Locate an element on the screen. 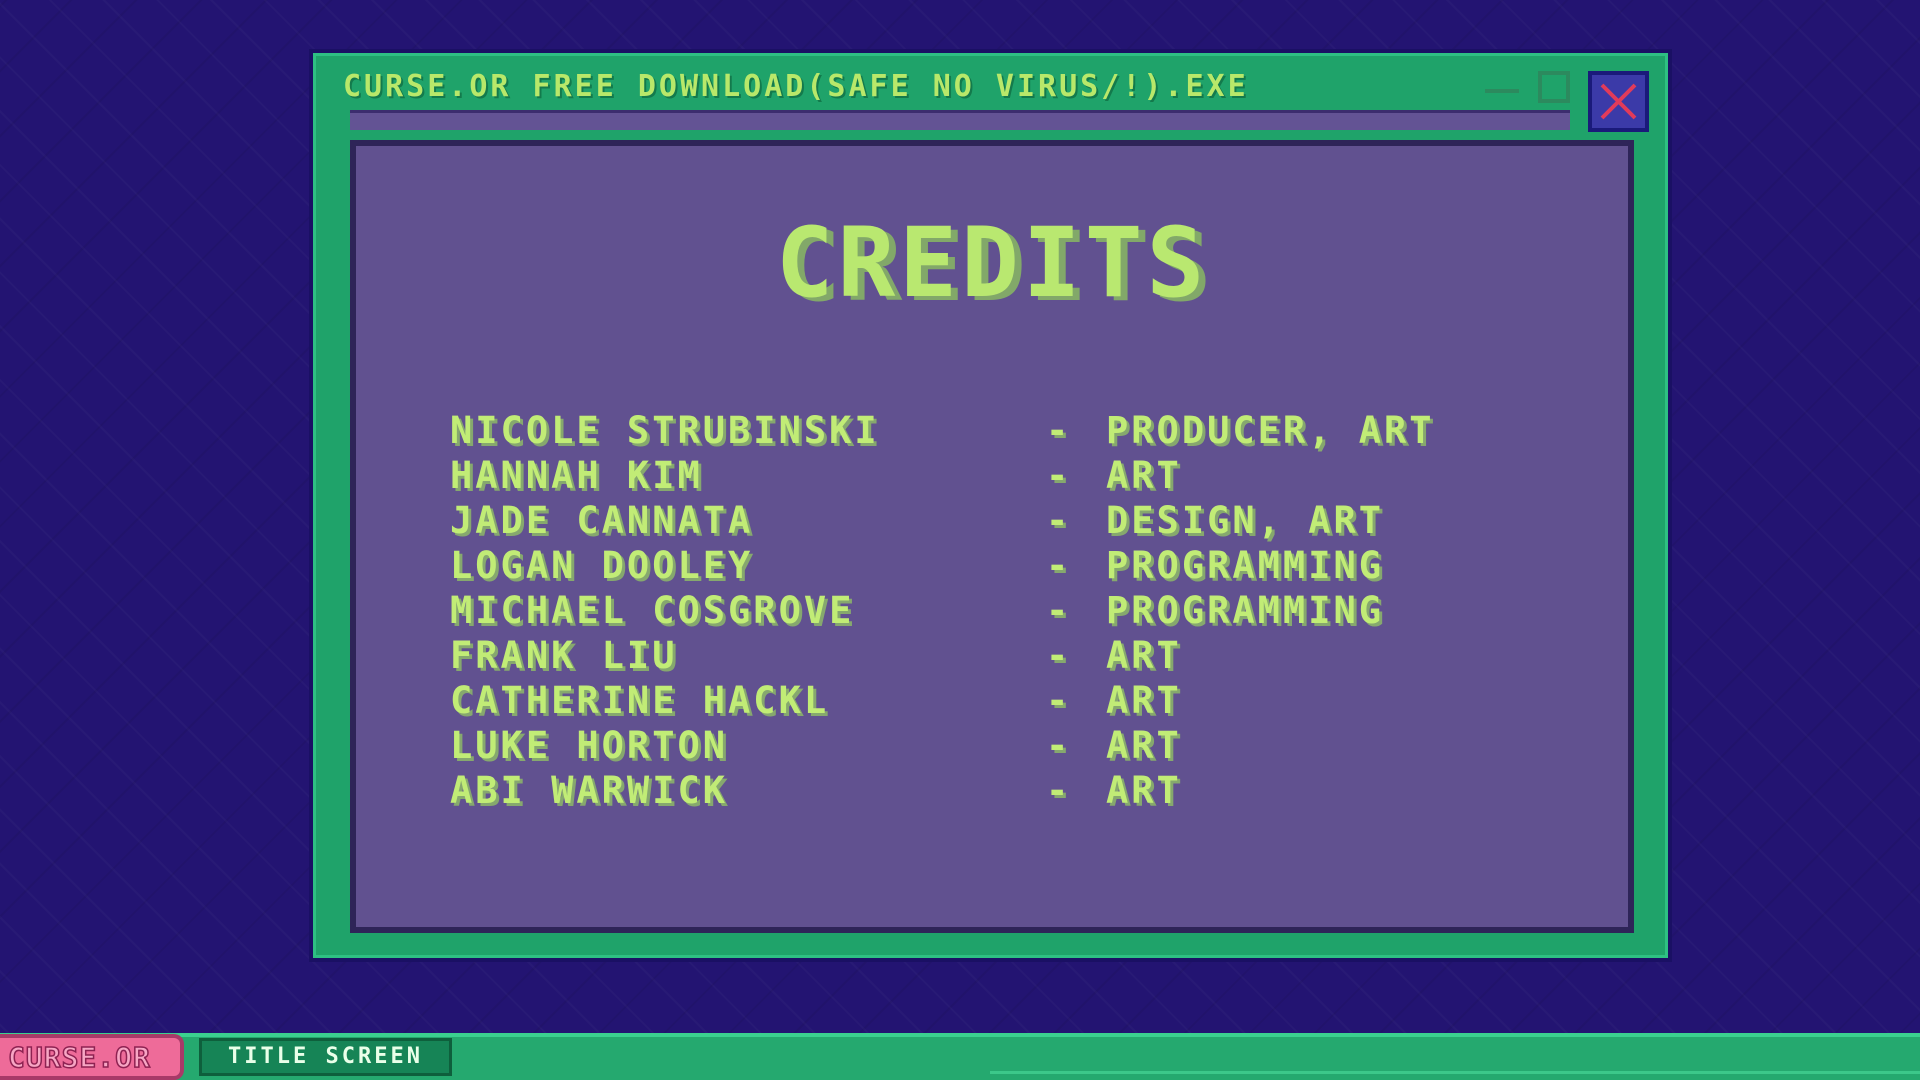  credit-name: JADE CANNATA is located at coordinates (602, 520).